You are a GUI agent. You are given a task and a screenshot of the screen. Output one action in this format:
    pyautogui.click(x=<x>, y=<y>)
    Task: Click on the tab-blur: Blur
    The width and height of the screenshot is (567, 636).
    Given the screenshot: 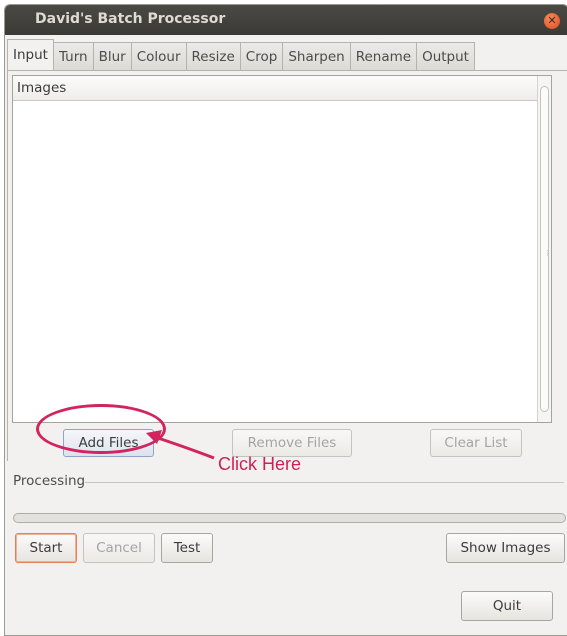 What is the action you would take?
    pyautogui.click(x=112, y=56)
    